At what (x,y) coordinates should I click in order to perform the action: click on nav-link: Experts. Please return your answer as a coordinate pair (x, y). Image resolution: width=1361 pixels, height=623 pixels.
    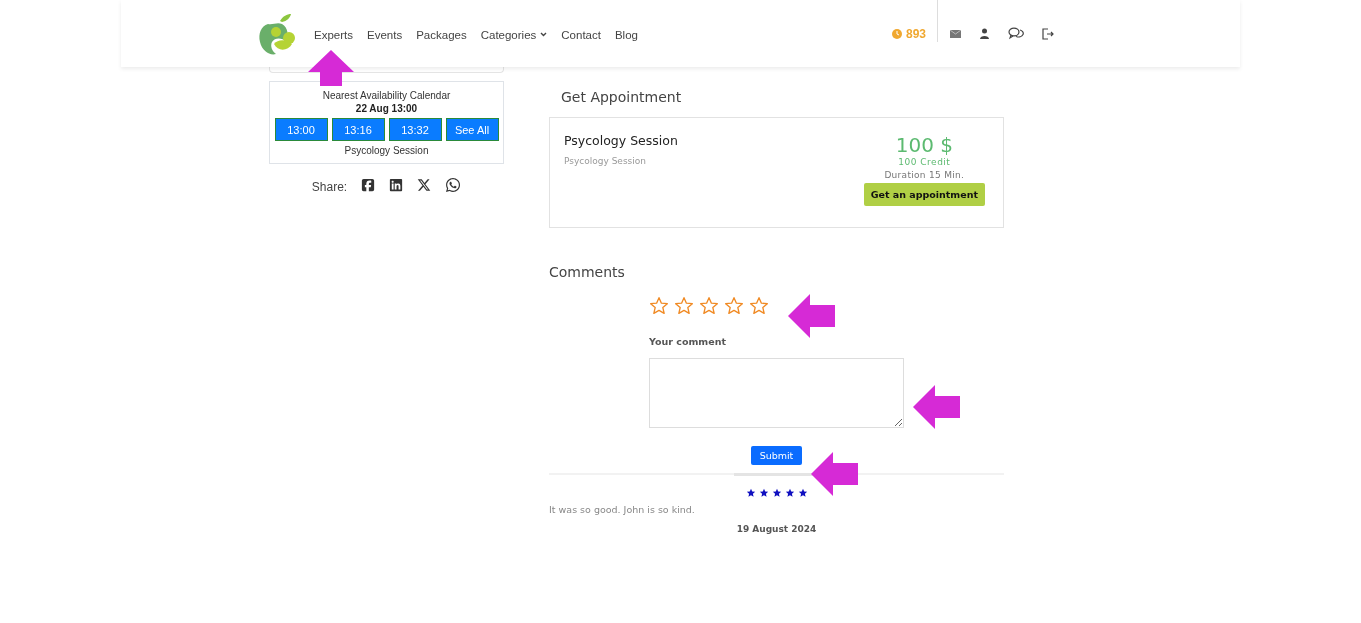
    Looking at the image, I should click on (333, 34).